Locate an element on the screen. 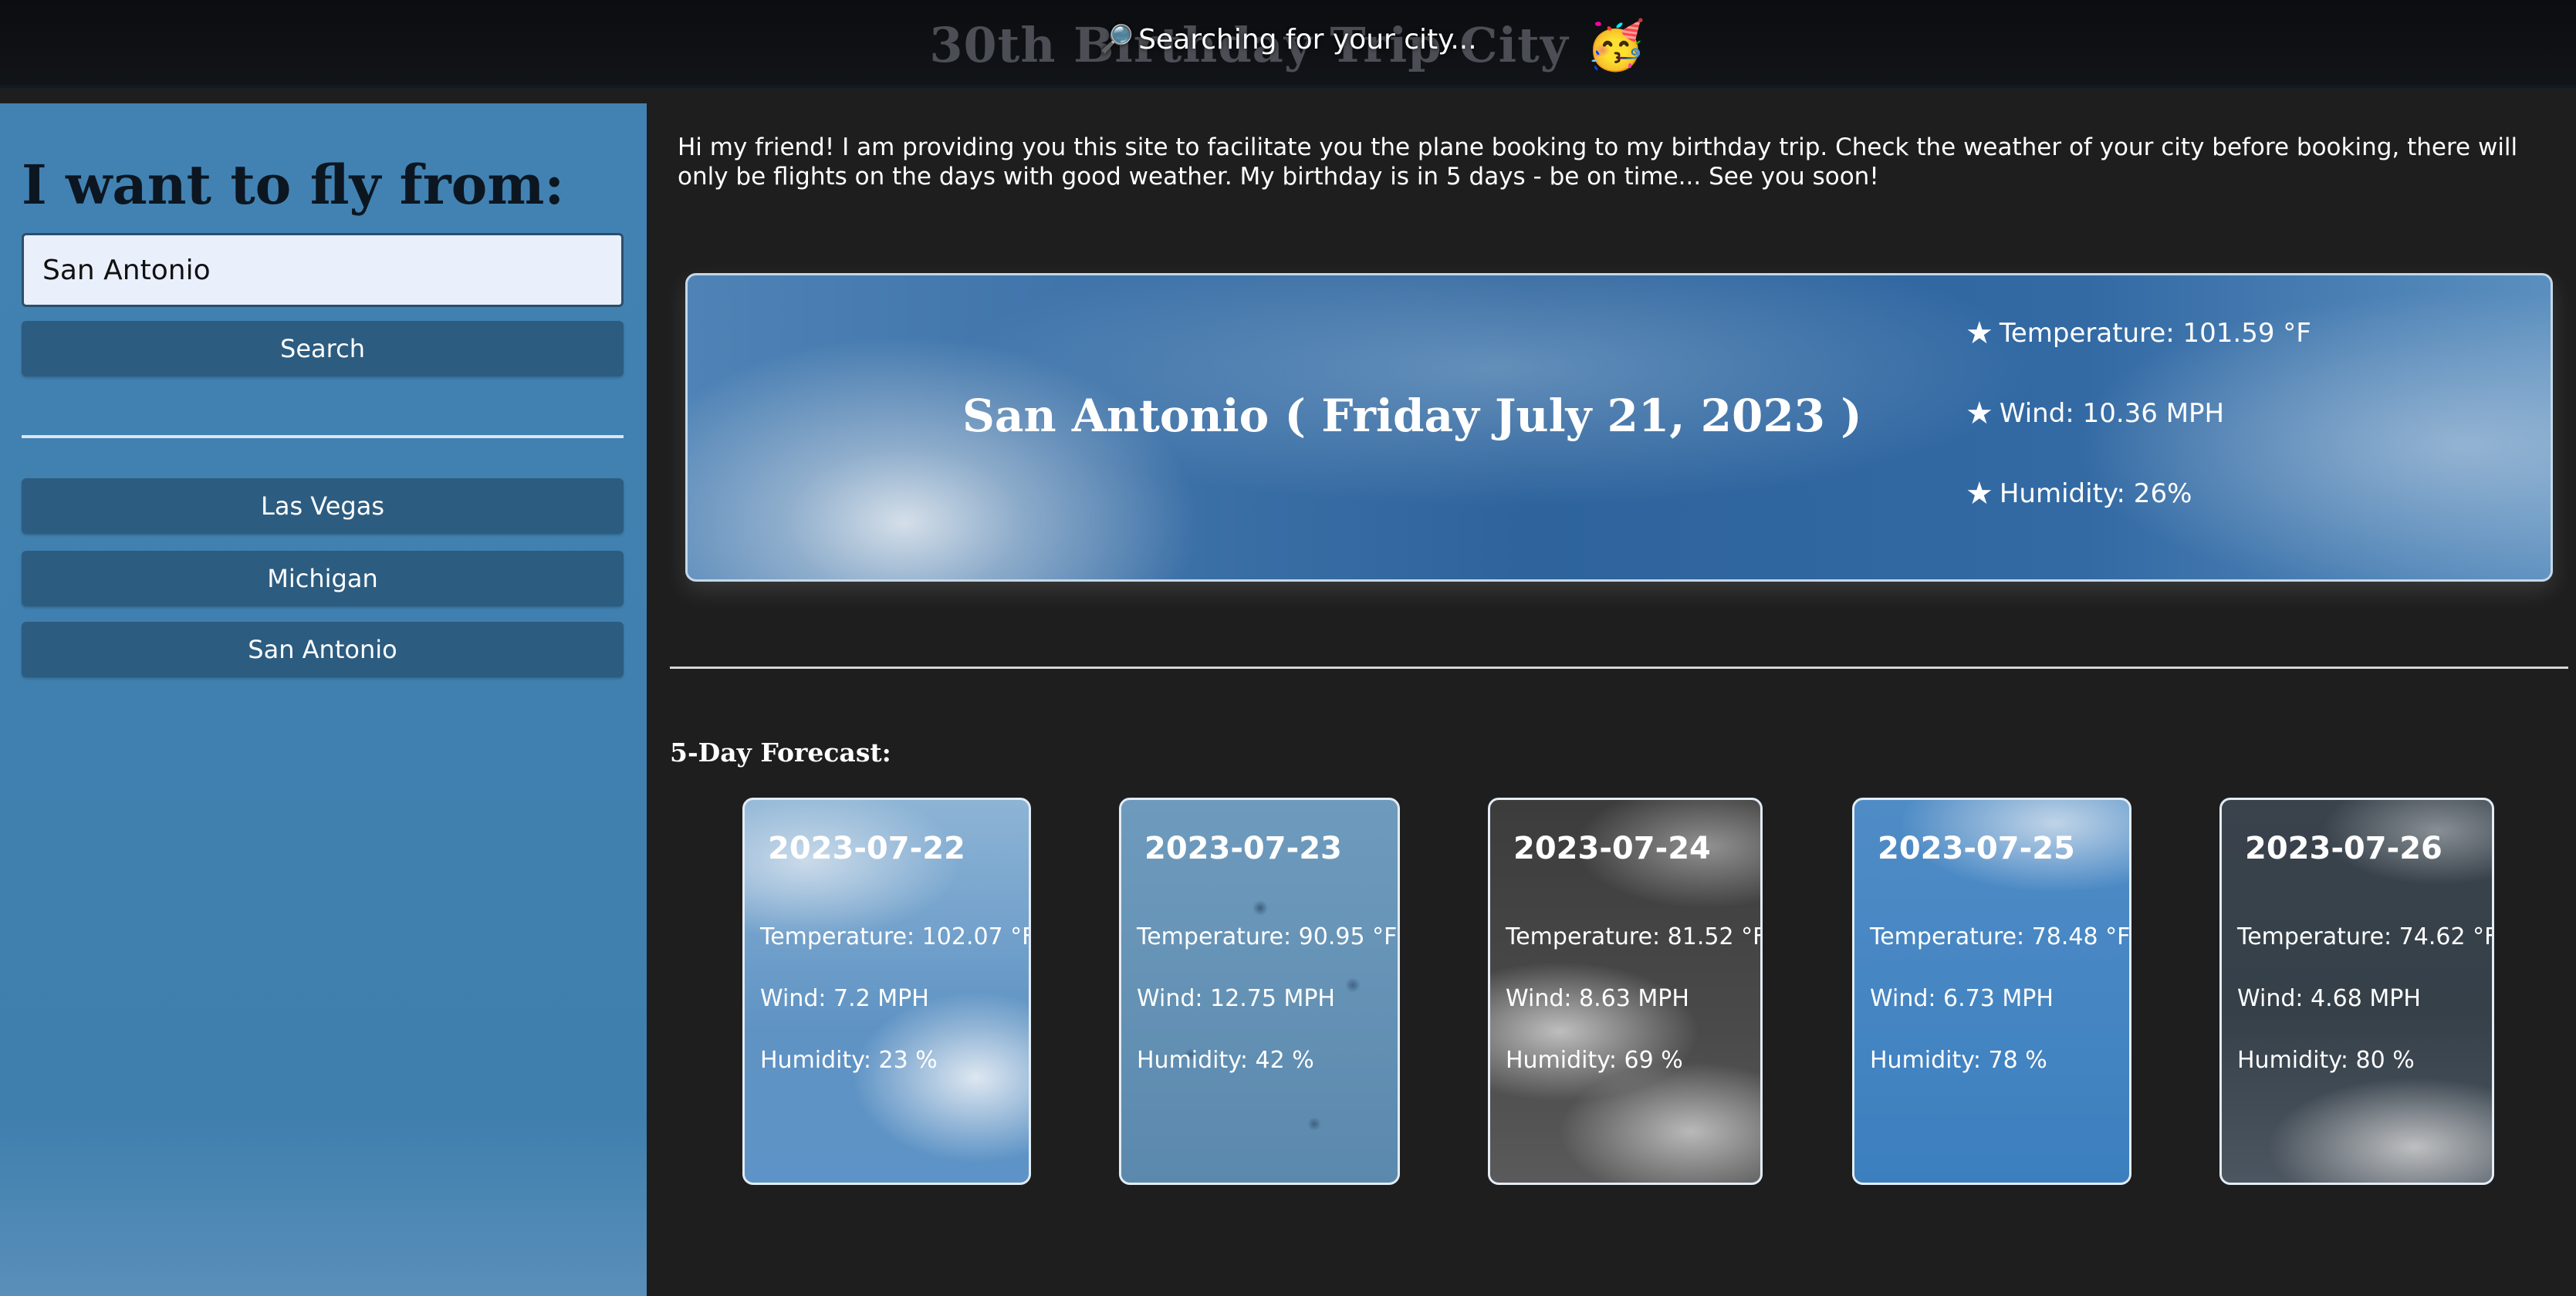 Image resolution: width=2576 pixels, height=1296 pixels. forecast-heading: 5-Day Forecast: is located at coordinates (780, 752).